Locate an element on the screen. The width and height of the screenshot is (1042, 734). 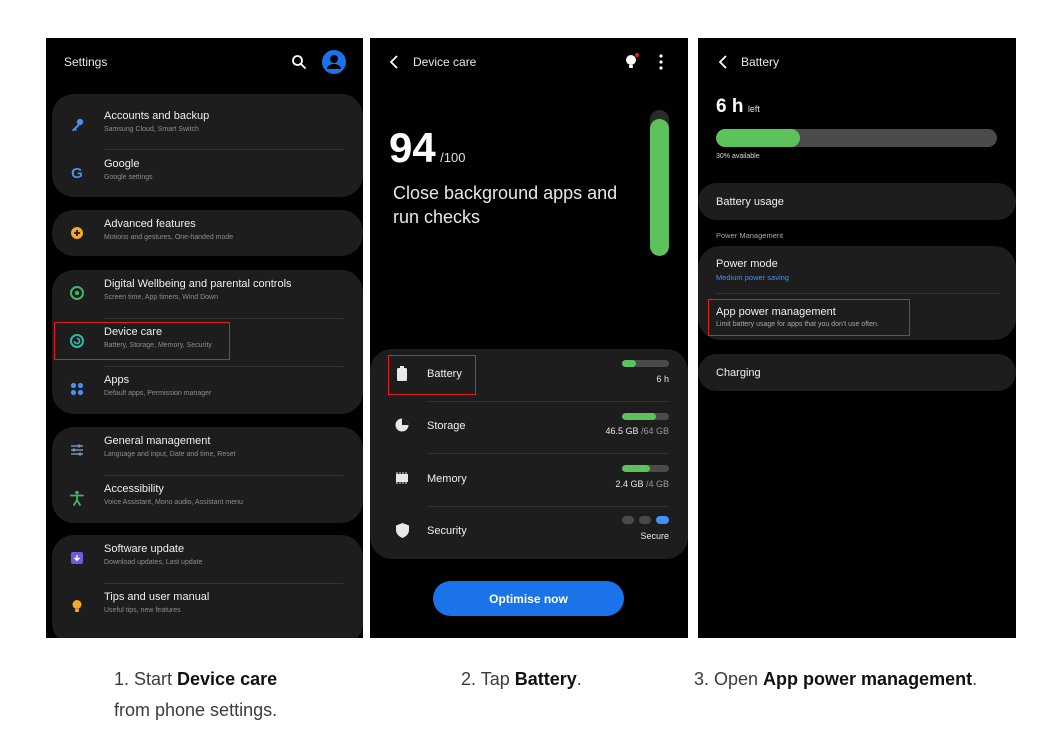
optimise-now-button: Optimise now is located at coordinates (528, 598).